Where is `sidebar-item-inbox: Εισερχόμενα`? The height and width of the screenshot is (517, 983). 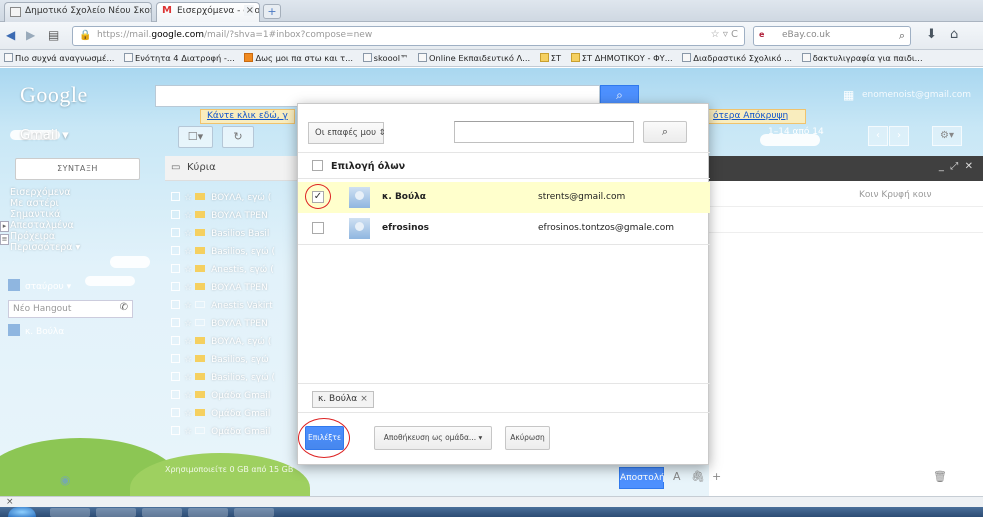
sidebar-item-inbox: Εισερχόμενα is located at coordinates (40, 192).